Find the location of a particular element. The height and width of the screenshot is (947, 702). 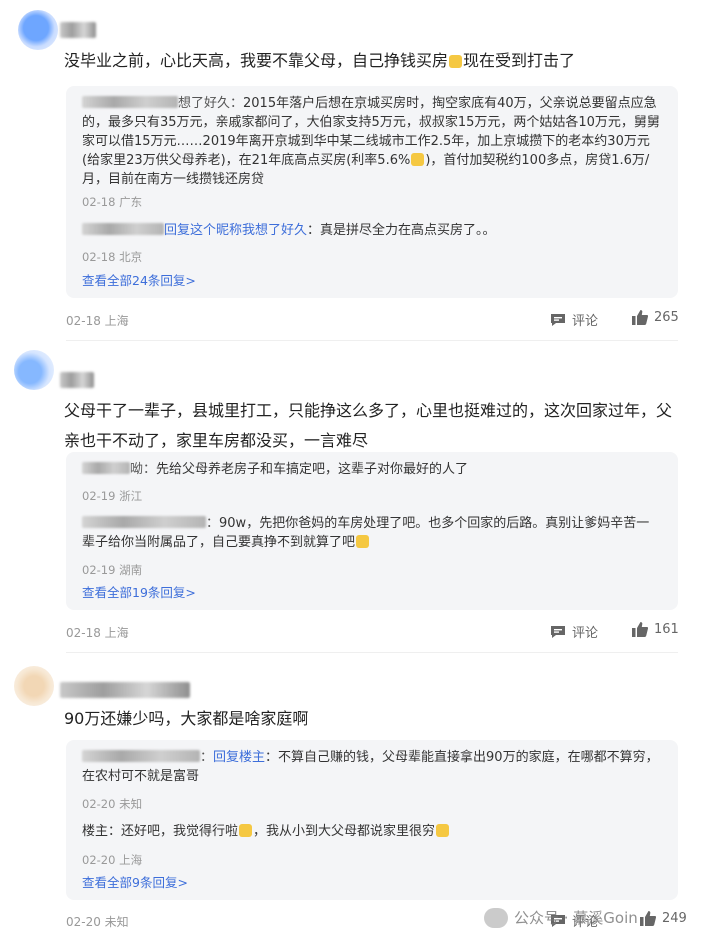

reply-meta: 02-19 浙江 is located at coordinates (112, 496).